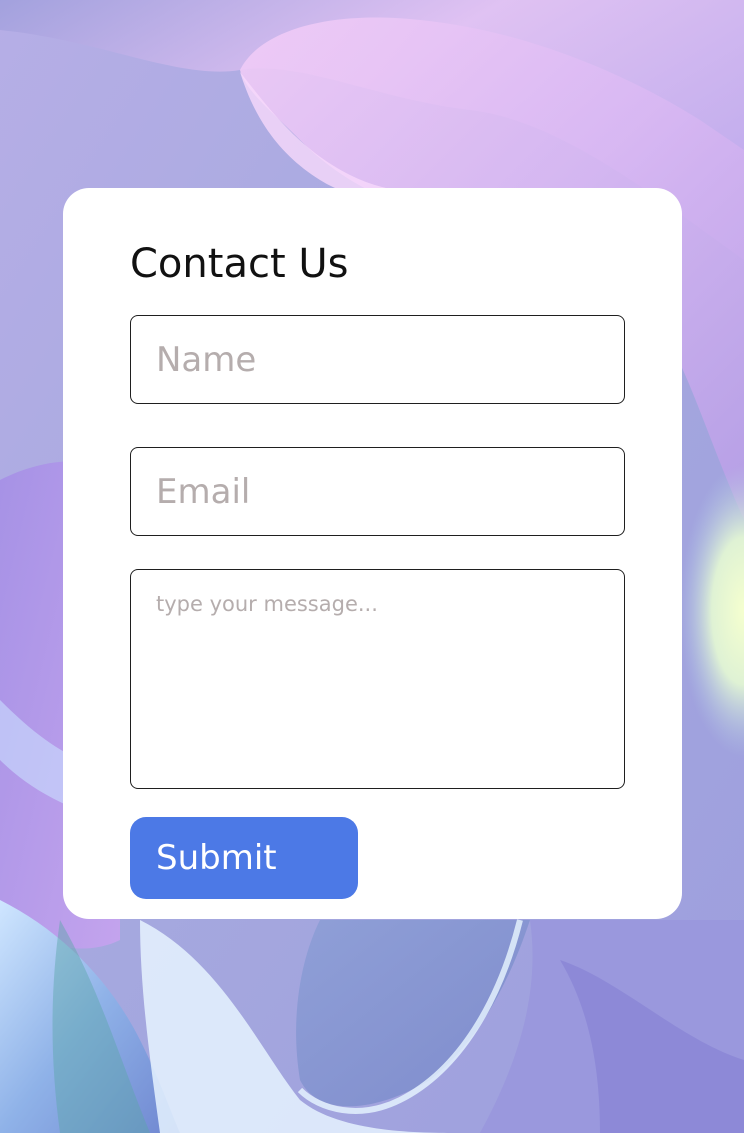  What do you see at coordinates (377, 359) in the screenshot?
I see `name-input` at bounding box center [377, 359].